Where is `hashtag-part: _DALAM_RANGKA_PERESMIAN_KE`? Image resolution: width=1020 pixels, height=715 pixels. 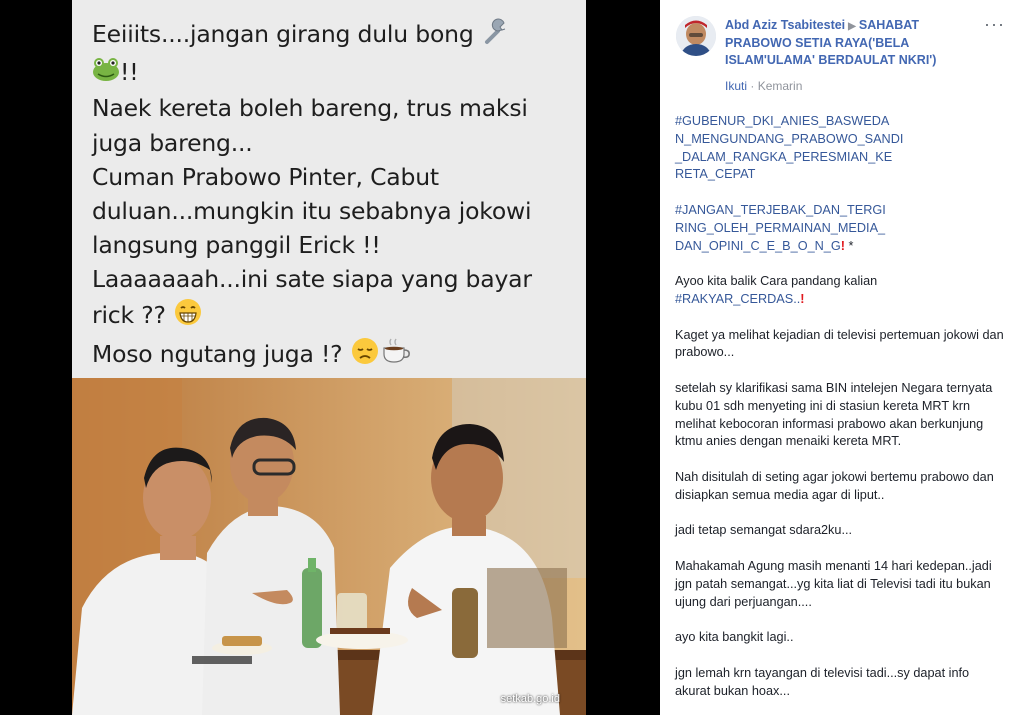
hashtag-part: _DALAM_RANGKA_PERESMIAN_KE is located at coordinates (784, 156).